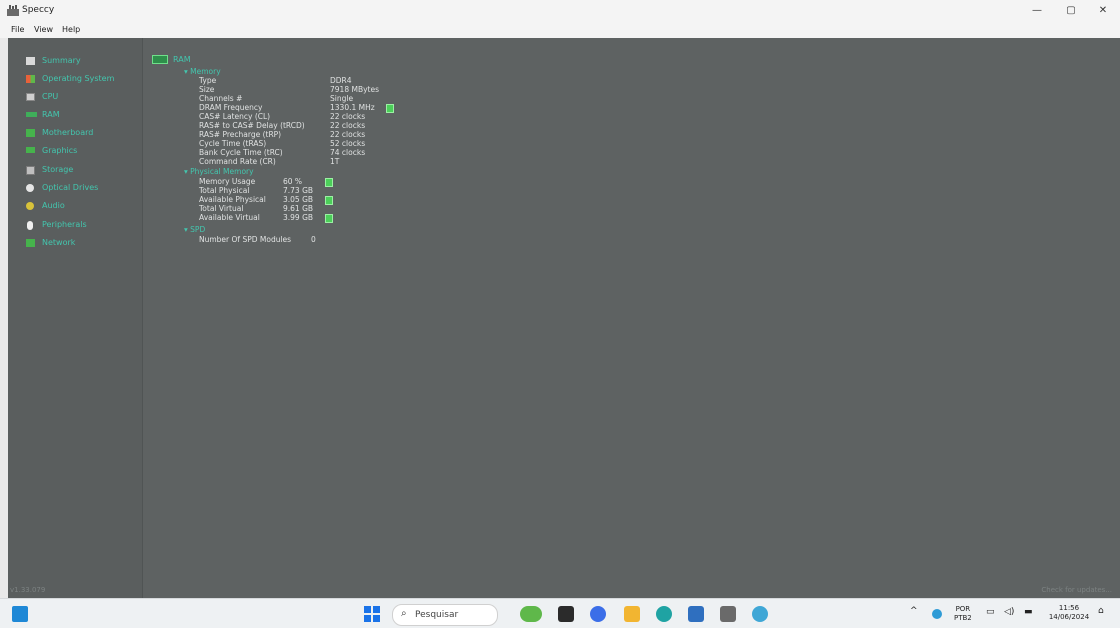 The width and height of the screenshot is (1120, 628). What do you see at coordinates (1071, 11) in the screenshot?
I see `maximize-button: ▢` at bounding box center [1071, 11].